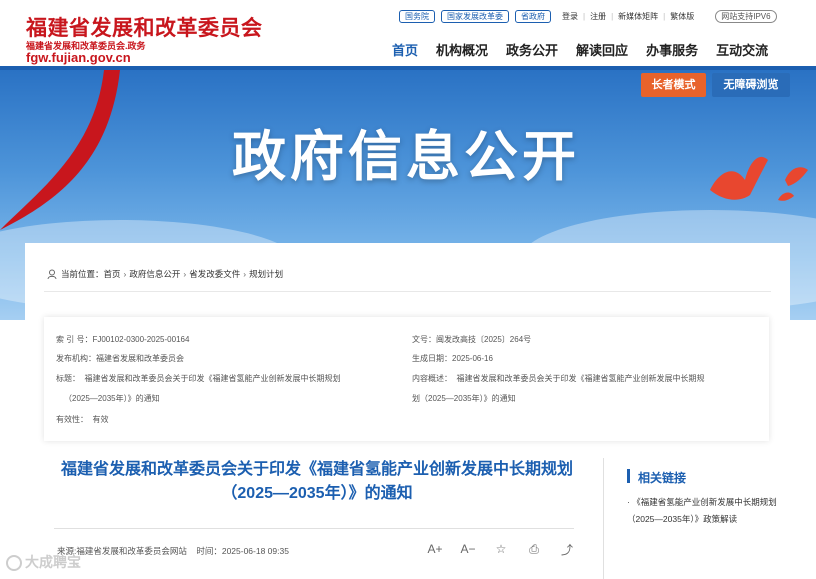 This screenshot has width=816, height=579. I want to click on info-value: 有效, so click(100, 419).